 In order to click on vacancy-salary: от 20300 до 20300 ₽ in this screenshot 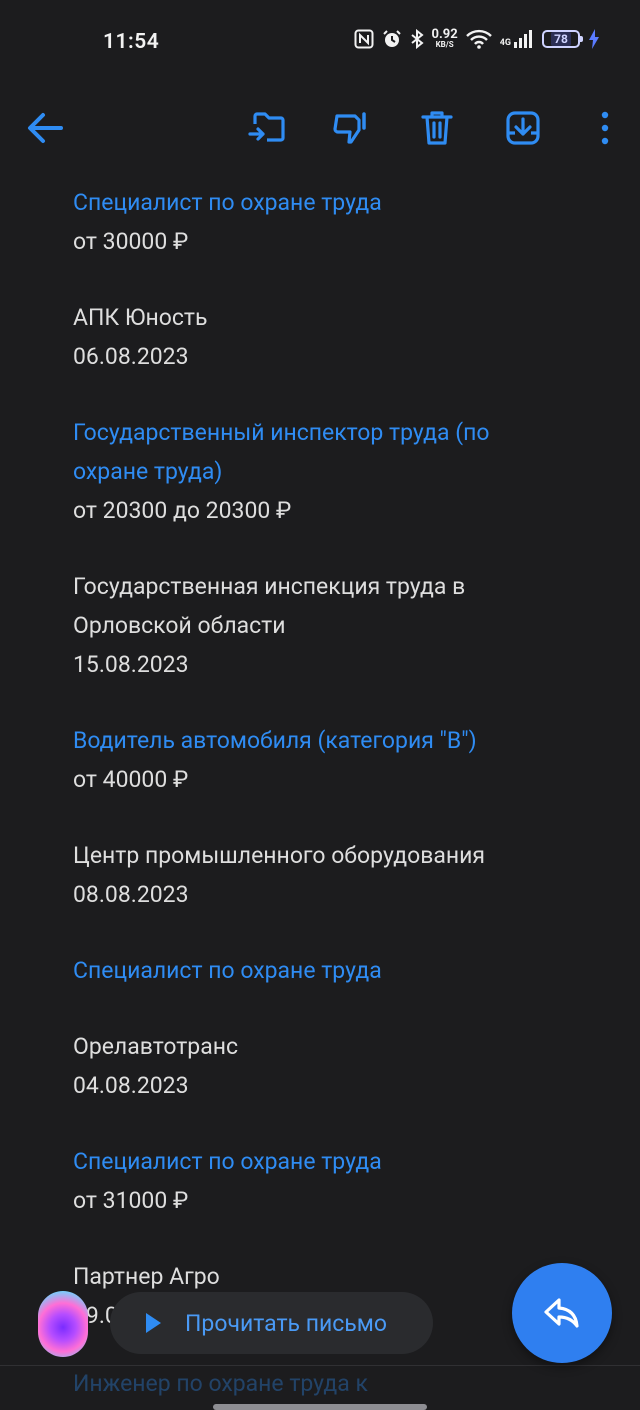, I will do `click(182, 510)`.